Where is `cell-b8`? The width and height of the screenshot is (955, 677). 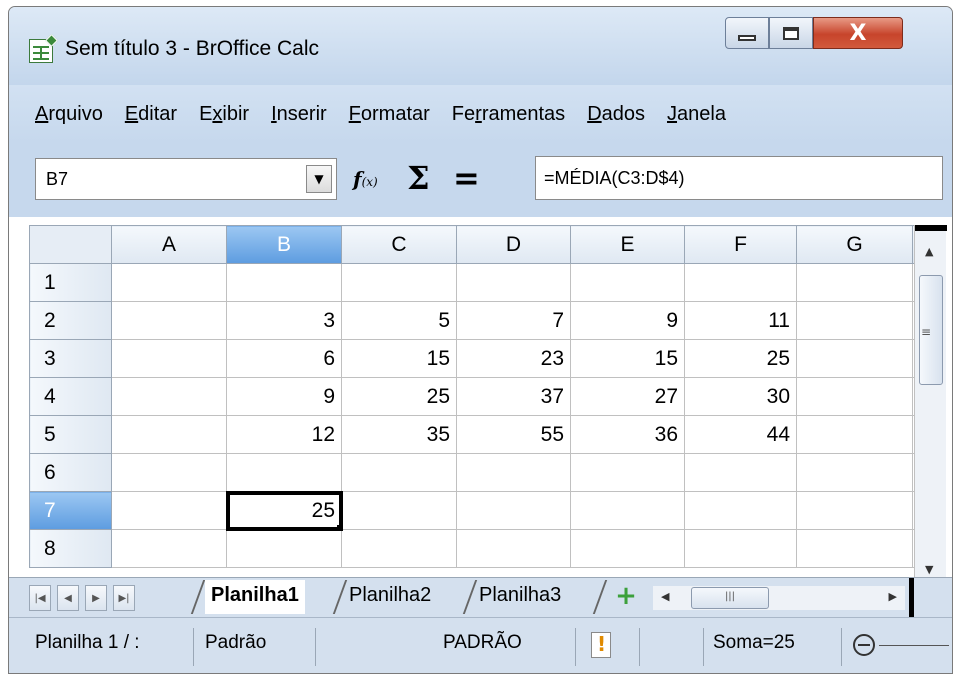
cell-b8 is located at coordinates (284, 548).